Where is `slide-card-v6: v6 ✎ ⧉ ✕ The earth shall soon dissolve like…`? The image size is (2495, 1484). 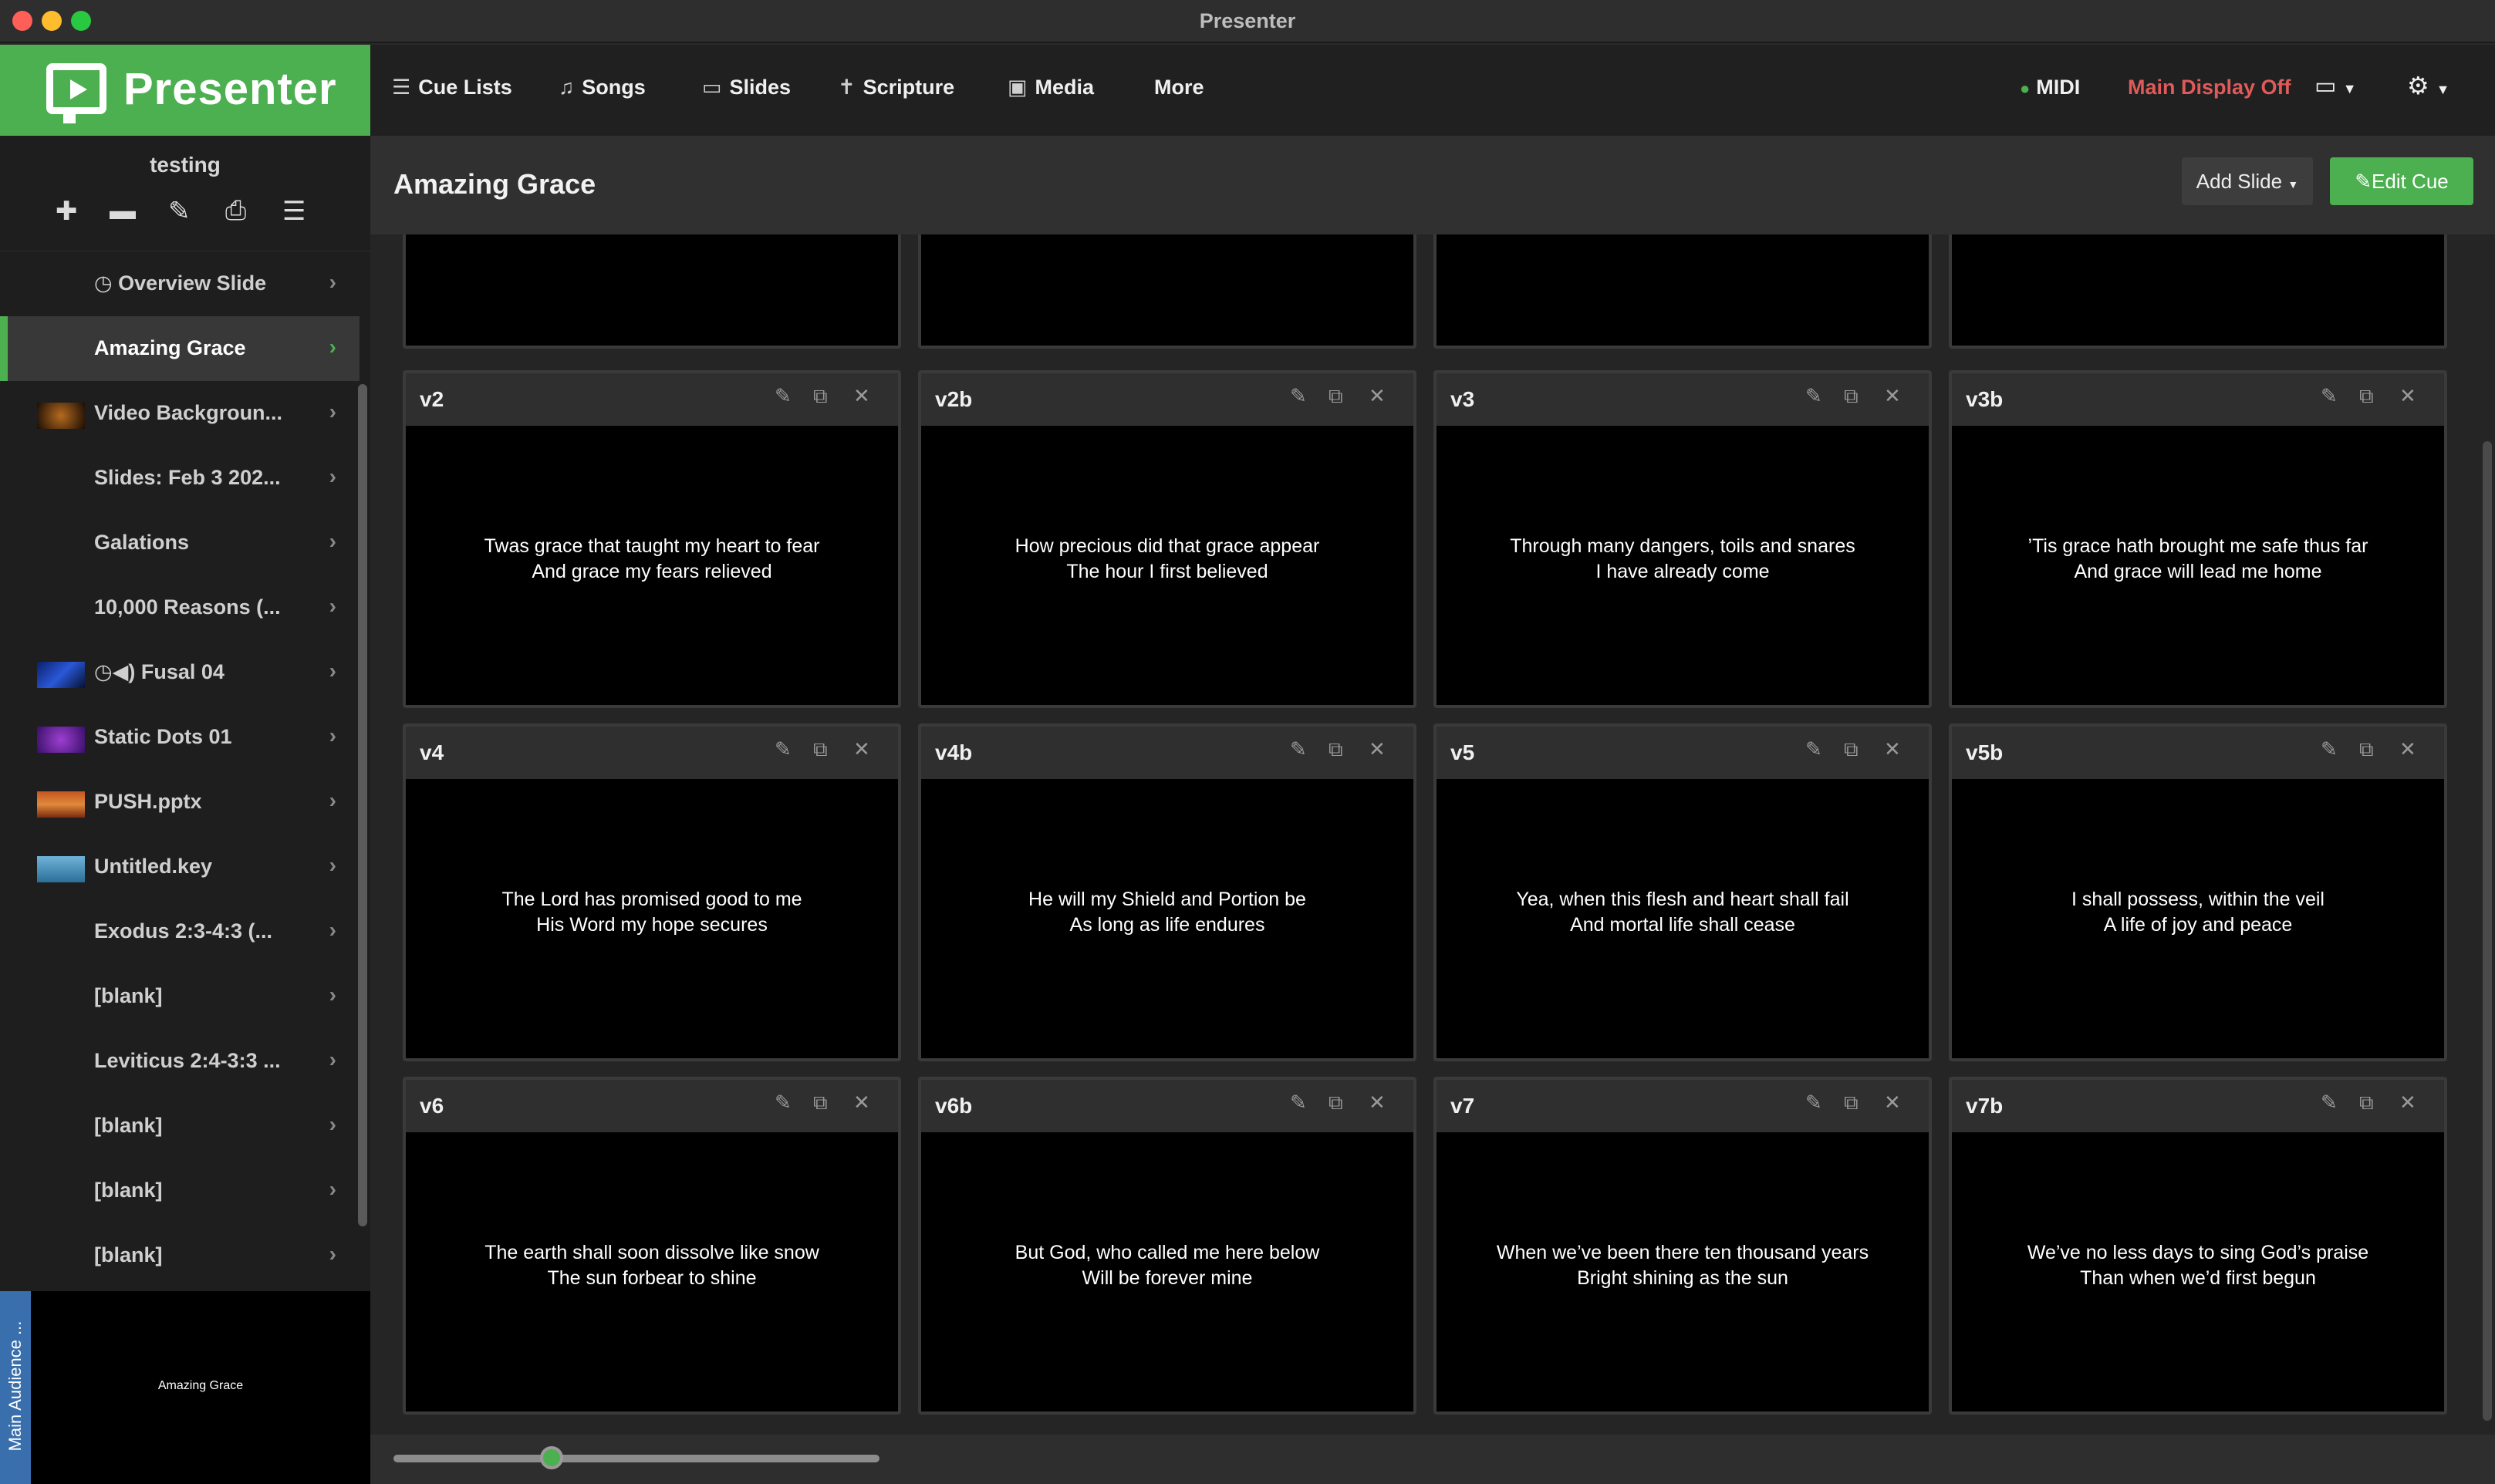 slide-card-v6: v6 ✎ ⧉ ✕ The earth shall soon dissolve like… is located at coordinates (652, 1246).